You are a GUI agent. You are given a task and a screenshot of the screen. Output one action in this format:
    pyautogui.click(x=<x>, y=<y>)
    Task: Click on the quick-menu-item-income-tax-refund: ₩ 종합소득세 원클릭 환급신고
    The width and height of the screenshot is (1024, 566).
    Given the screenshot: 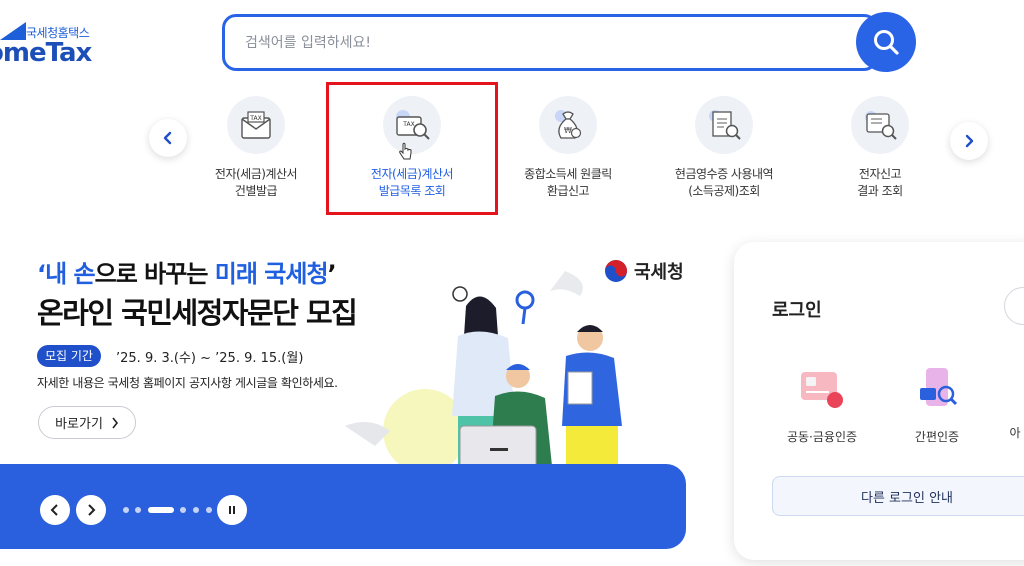 What is the action you would take?
    pyautogui.click(x=568, y=148)
    